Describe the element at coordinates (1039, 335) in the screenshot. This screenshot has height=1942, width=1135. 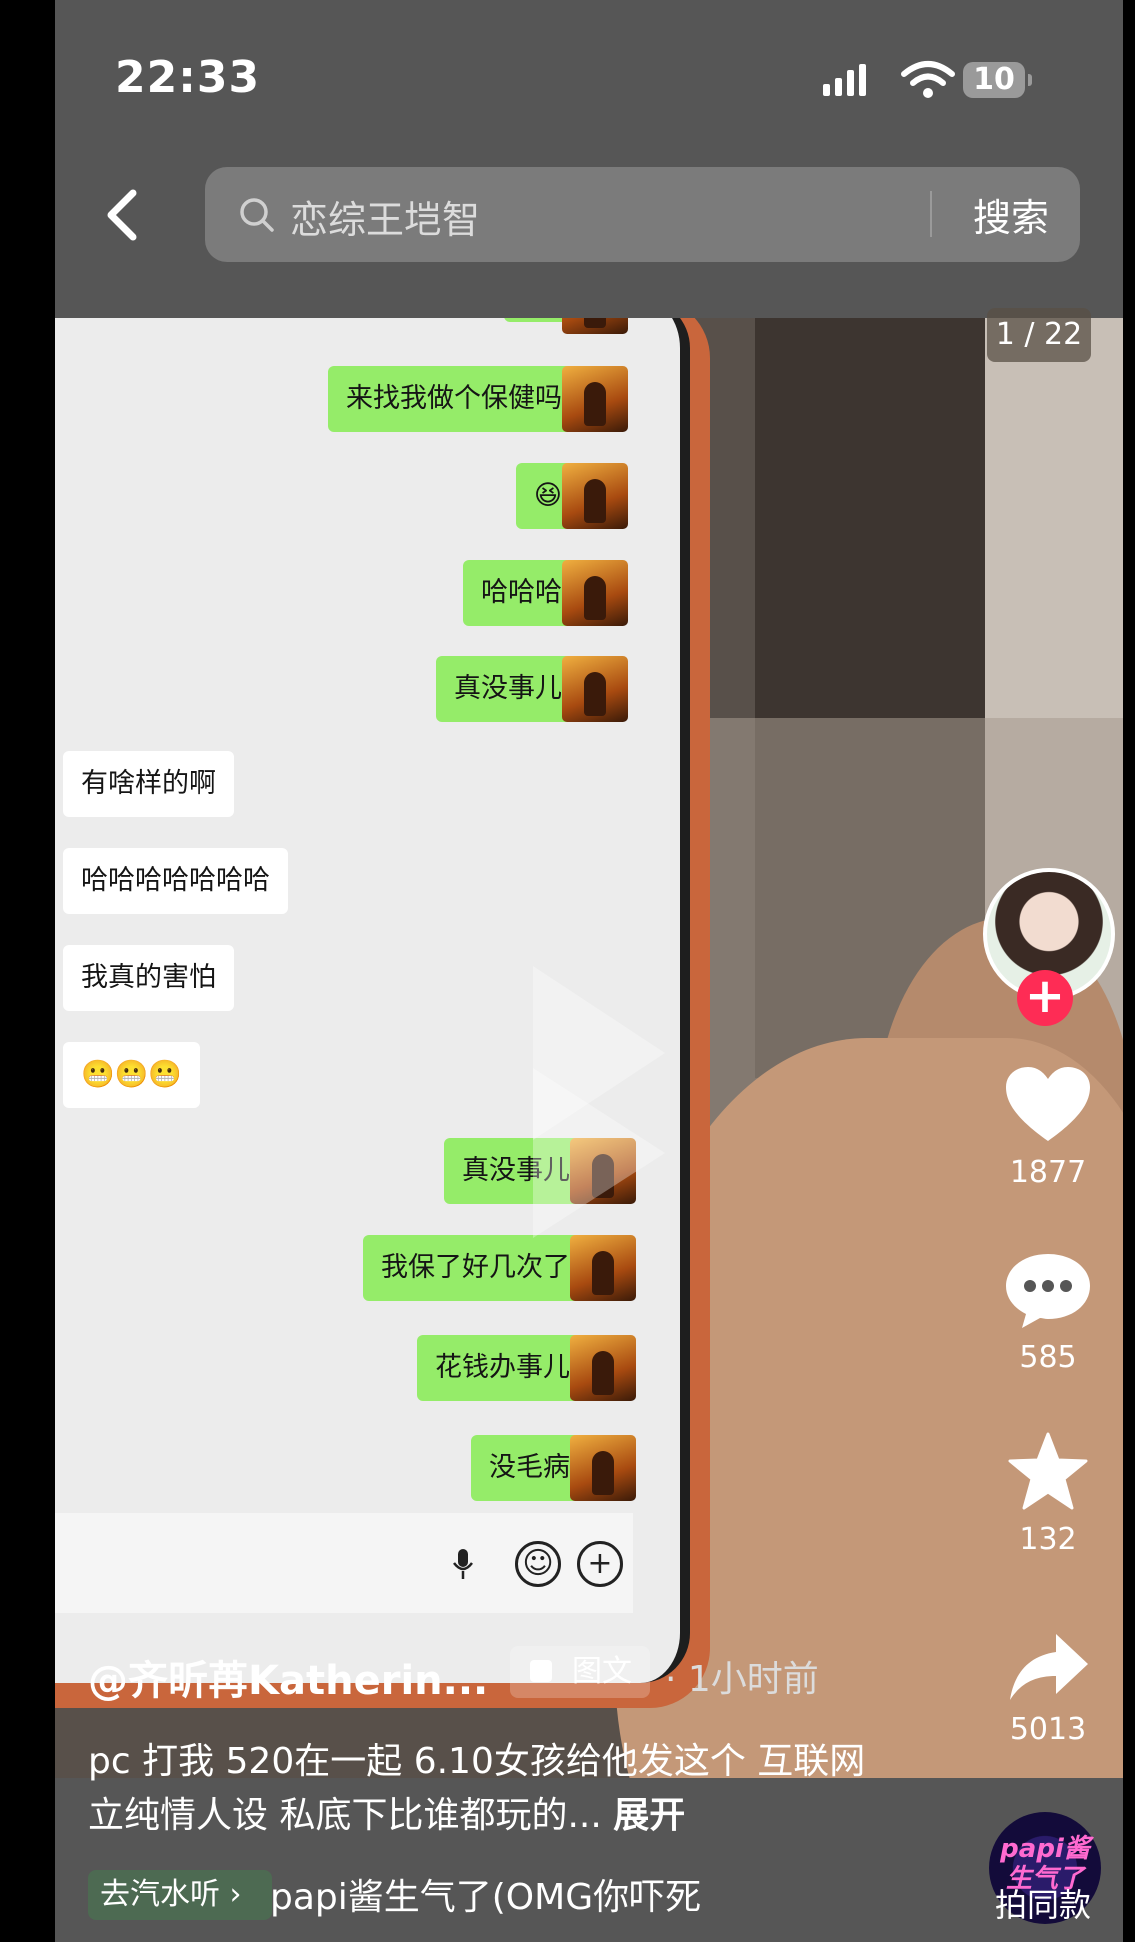
I see `page-counter: 1 / 22` at that location.